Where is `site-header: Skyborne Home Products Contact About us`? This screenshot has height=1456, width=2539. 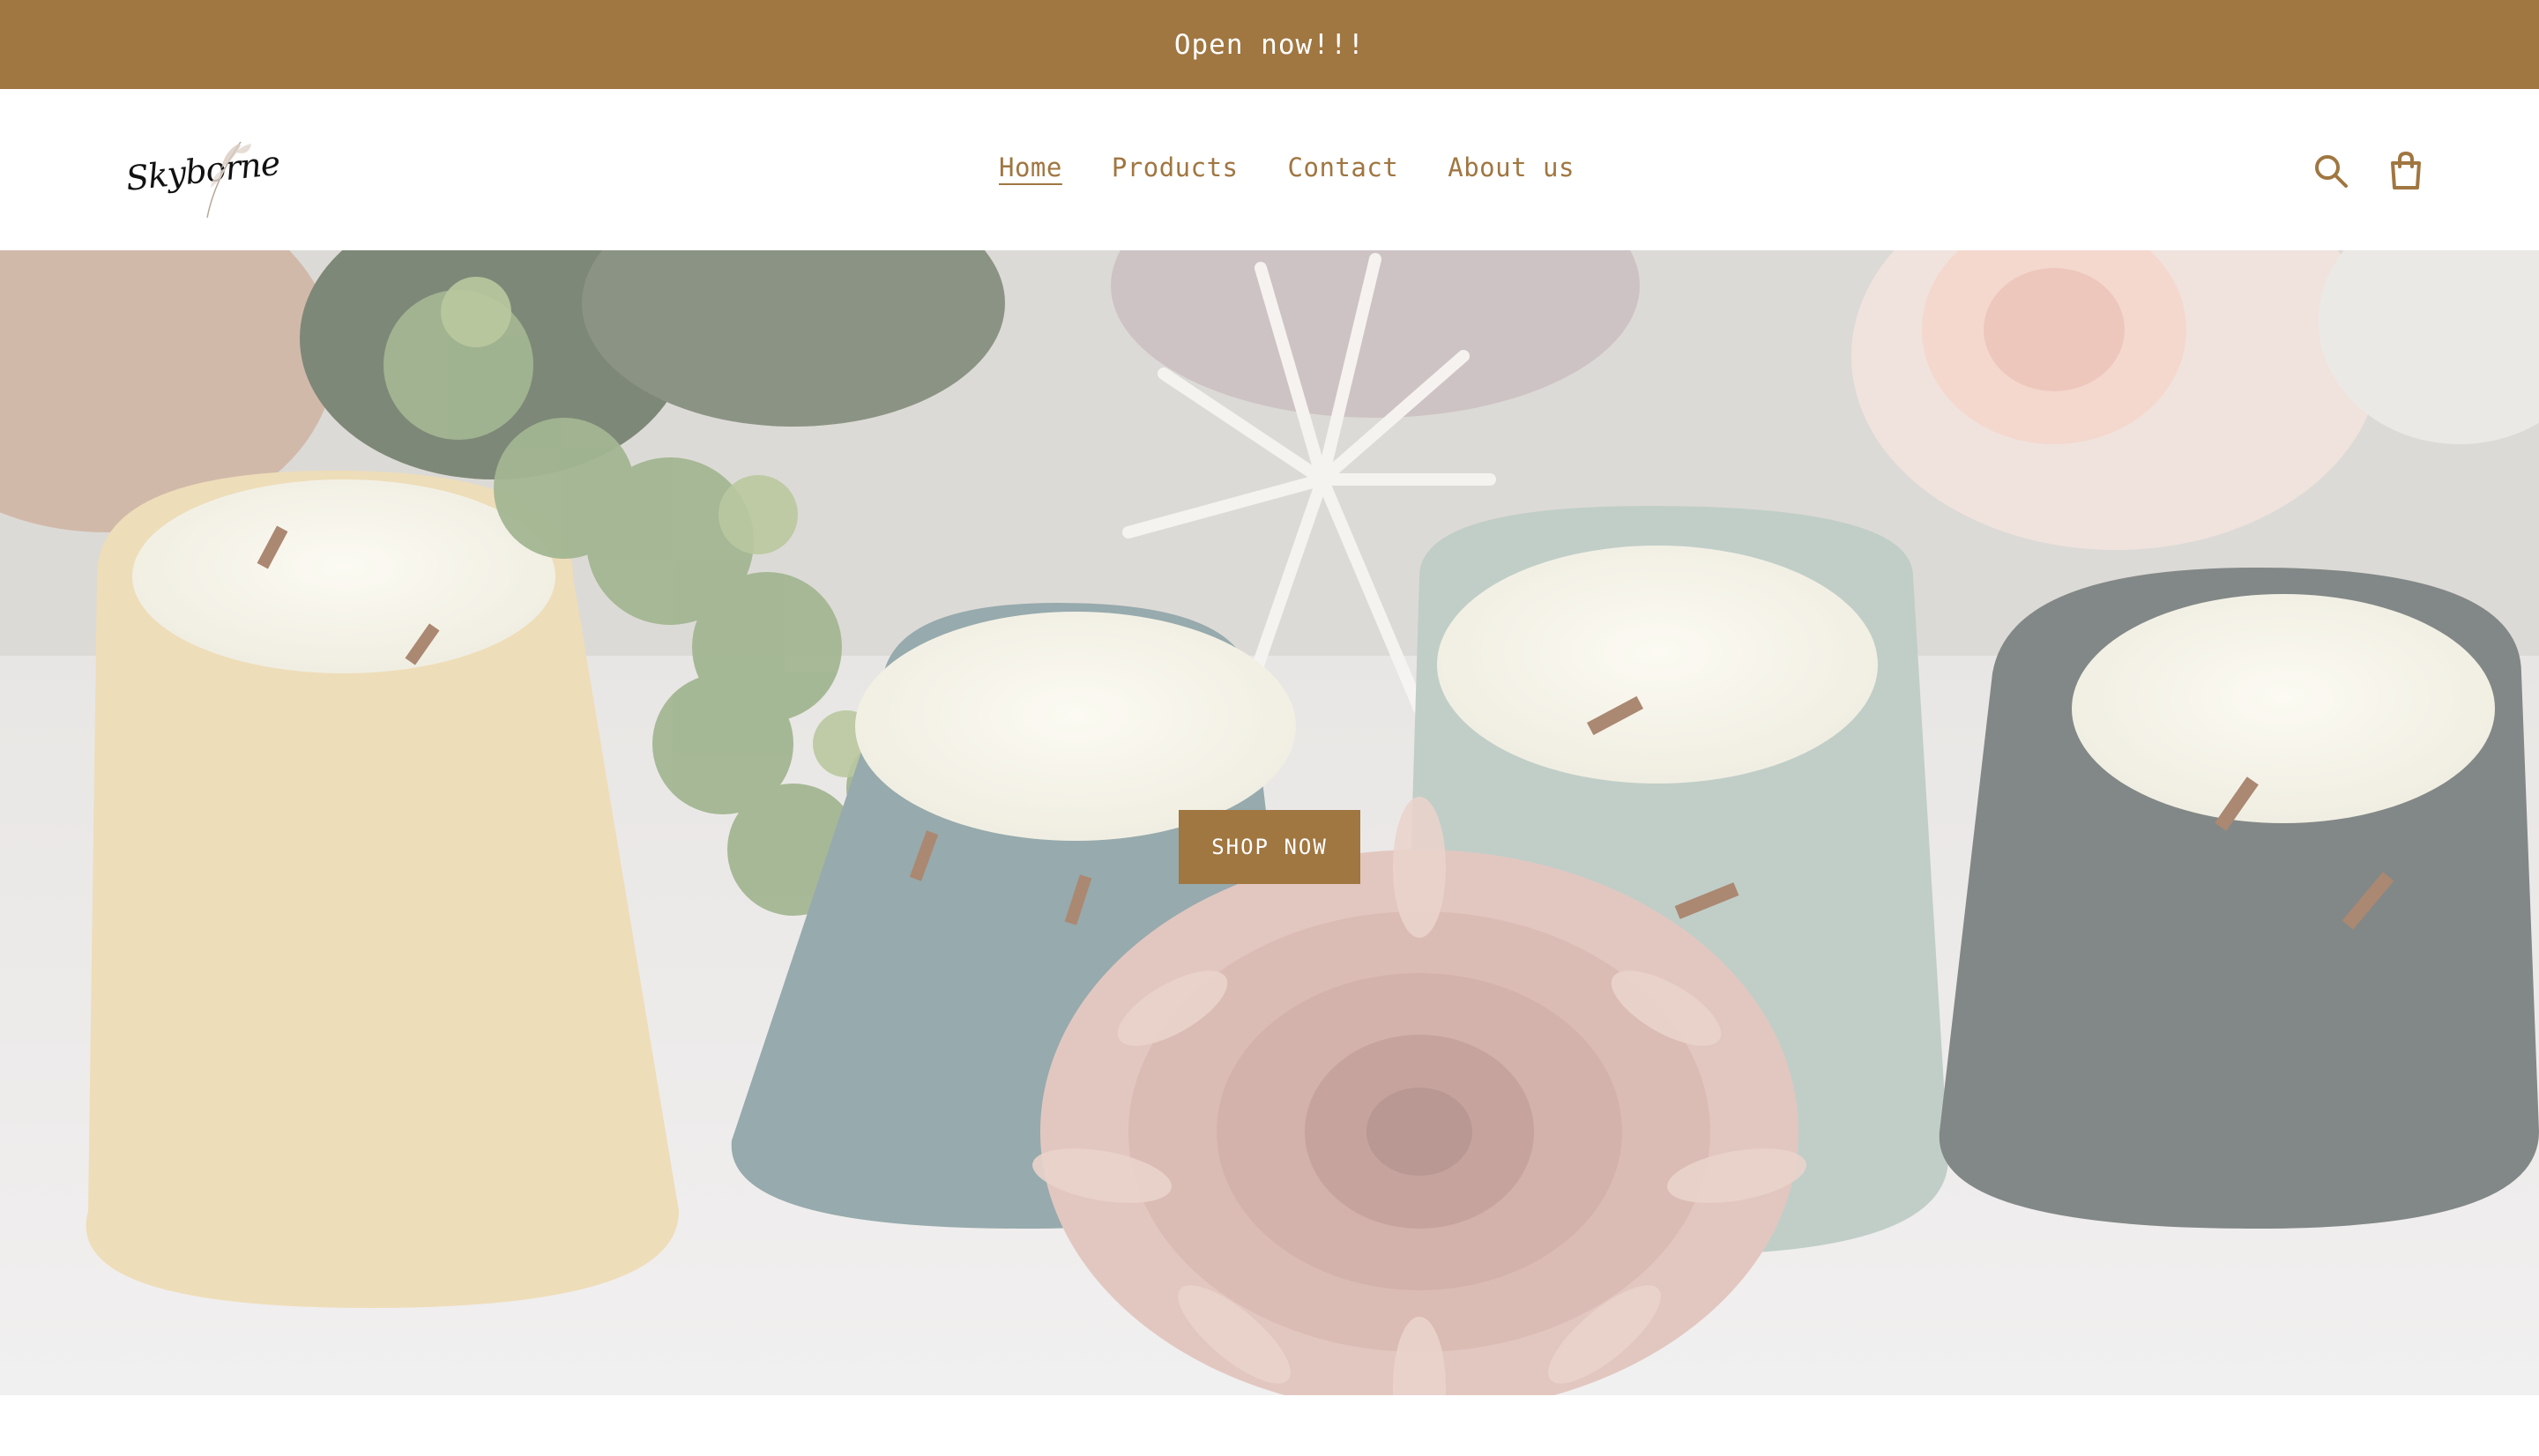
site-header: Skyborne Home Products Contact About us is located at coordinates (1269, 169).